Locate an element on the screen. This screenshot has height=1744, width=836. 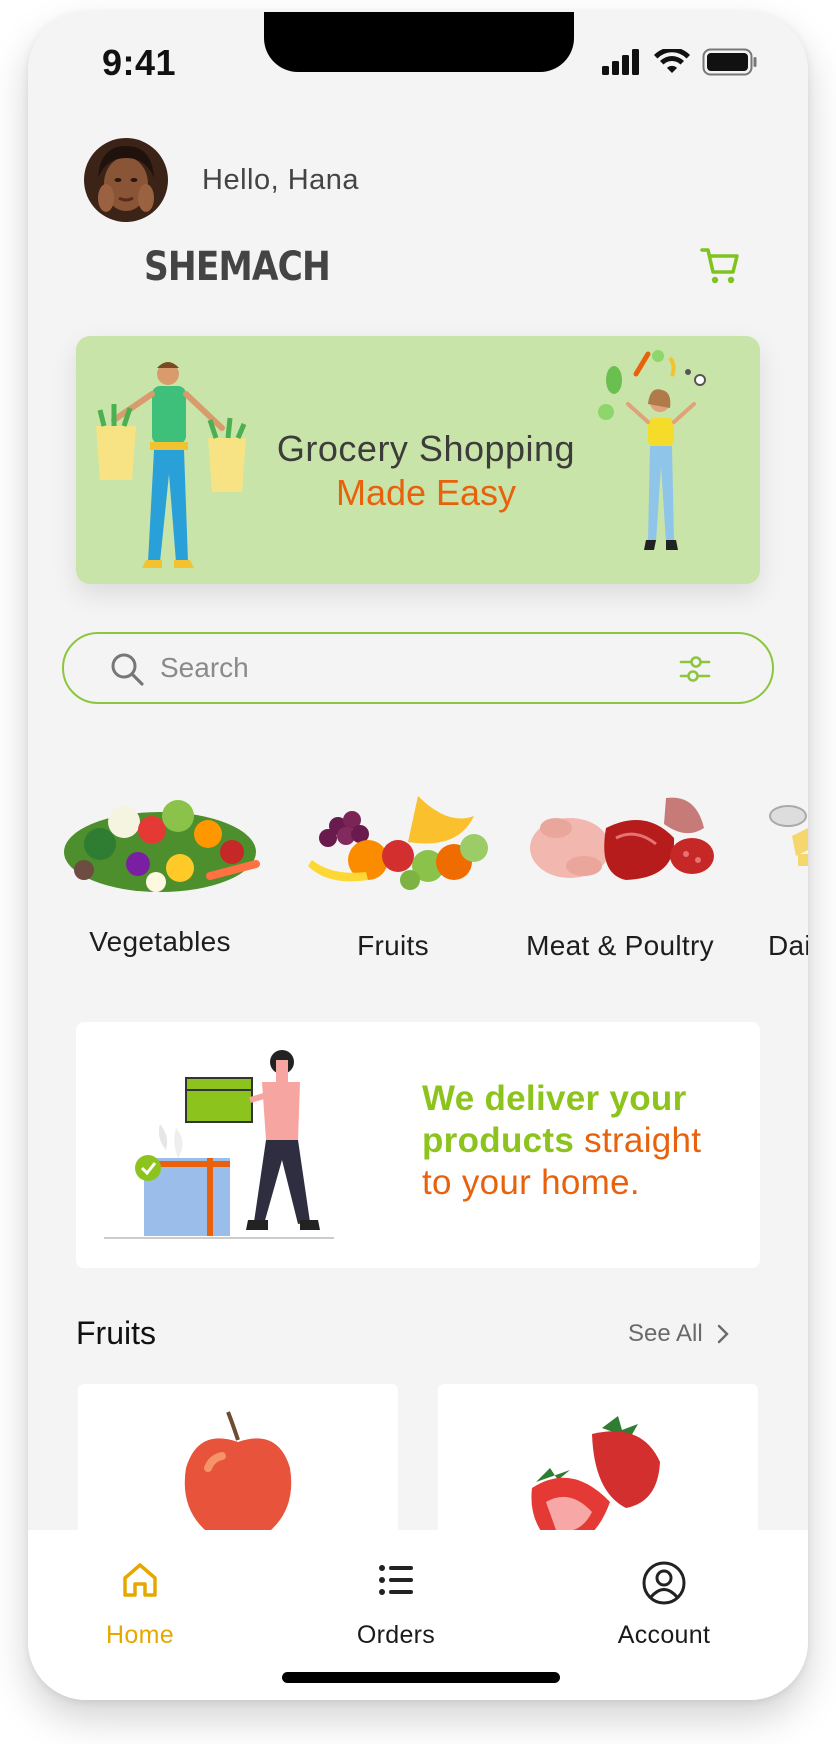
shopper-woman-illustration is located at coordinates (652, 450).